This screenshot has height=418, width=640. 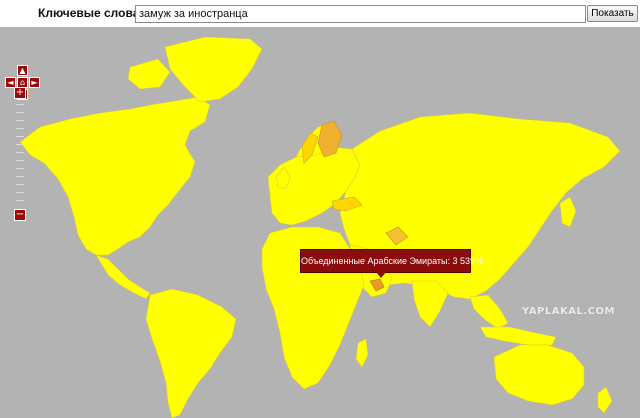 I want to click on search-bar: Ключевые слова: Показать, so click(x=320, y=13).